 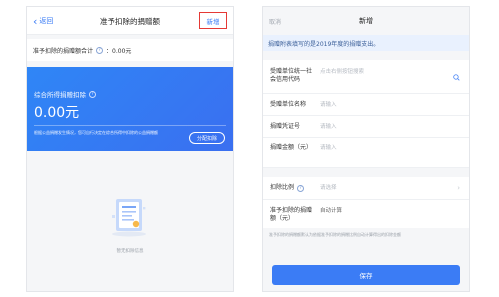 What do you see at coordinates (291, 75) in the screenshot?
I see `unit-code-label: 受赠单位统一社会信用代码` at bounding box center [291, 75].